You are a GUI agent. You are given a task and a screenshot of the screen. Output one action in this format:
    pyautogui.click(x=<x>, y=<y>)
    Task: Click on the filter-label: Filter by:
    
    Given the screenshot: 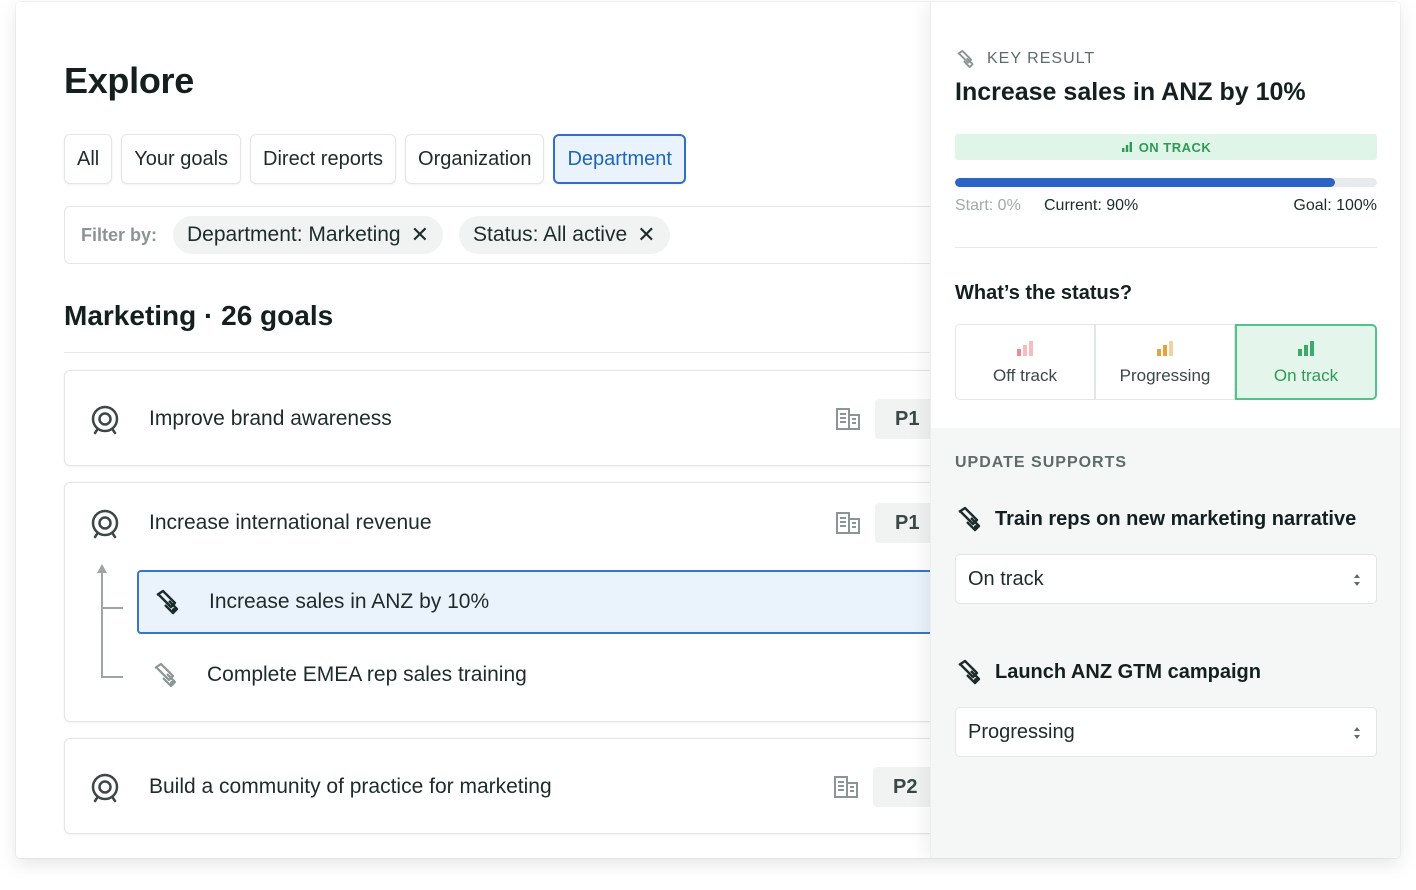 What is the action you would take?
    pyautogui.click(x=119, y=234)
    